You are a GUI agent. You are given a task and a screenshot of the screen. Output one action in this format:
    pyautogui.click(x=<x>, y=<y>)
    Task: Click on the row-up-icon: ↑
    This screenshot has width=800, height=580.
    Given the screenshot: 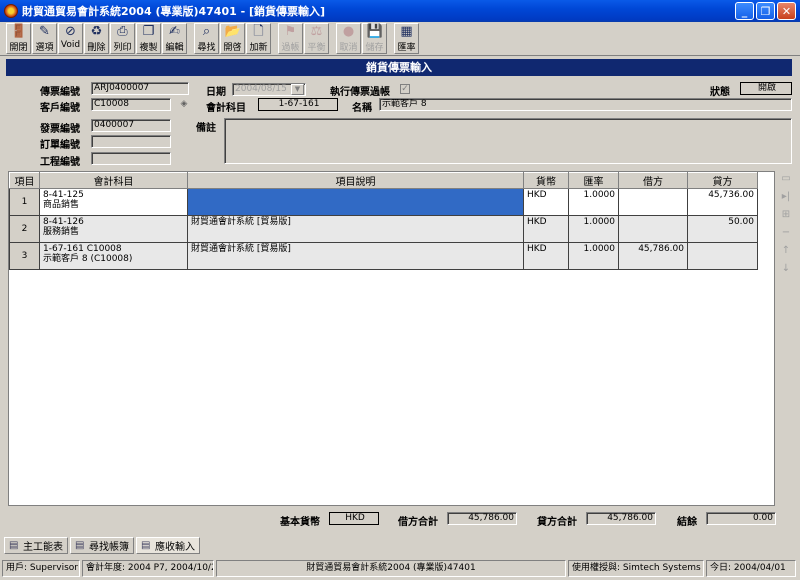 What is the action you would take?
    pyautogui.click(x=786, y=251)
    